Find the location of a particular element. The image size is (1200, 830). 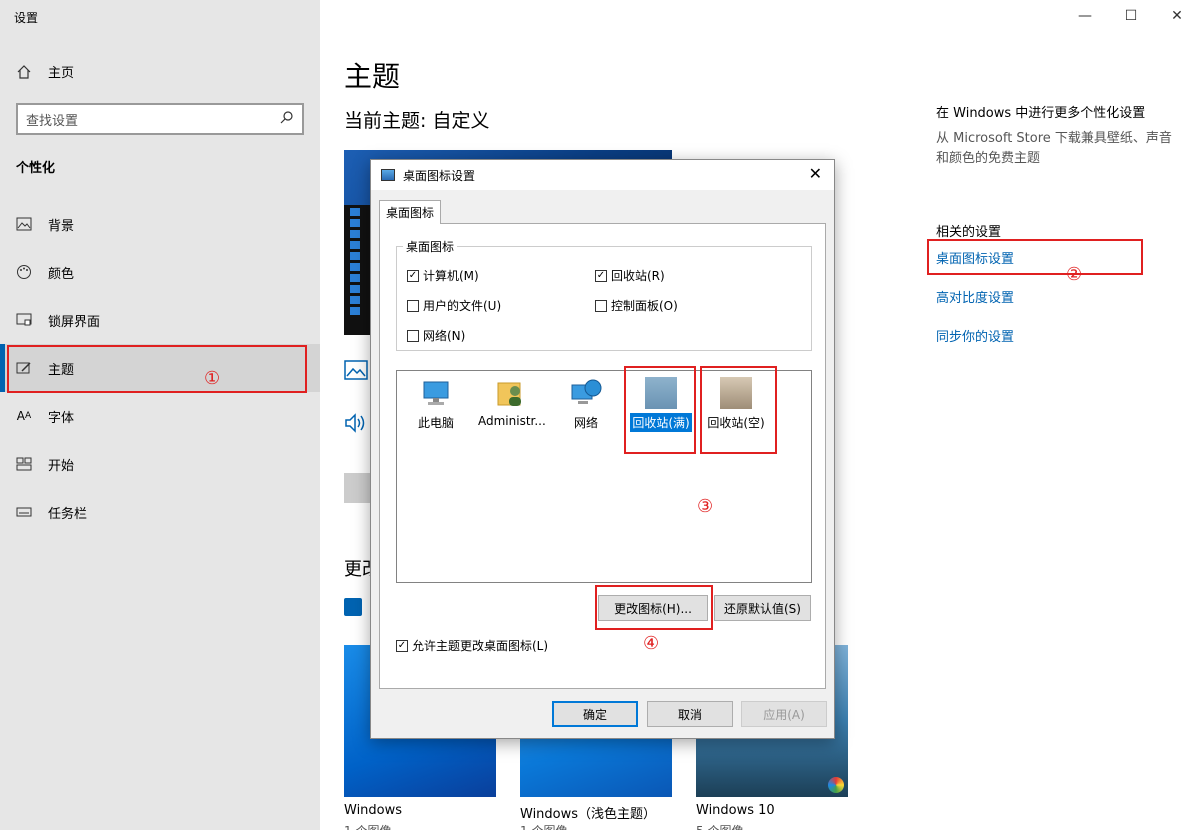

cancel-button: 取消 is located at coordinates (690, 714).